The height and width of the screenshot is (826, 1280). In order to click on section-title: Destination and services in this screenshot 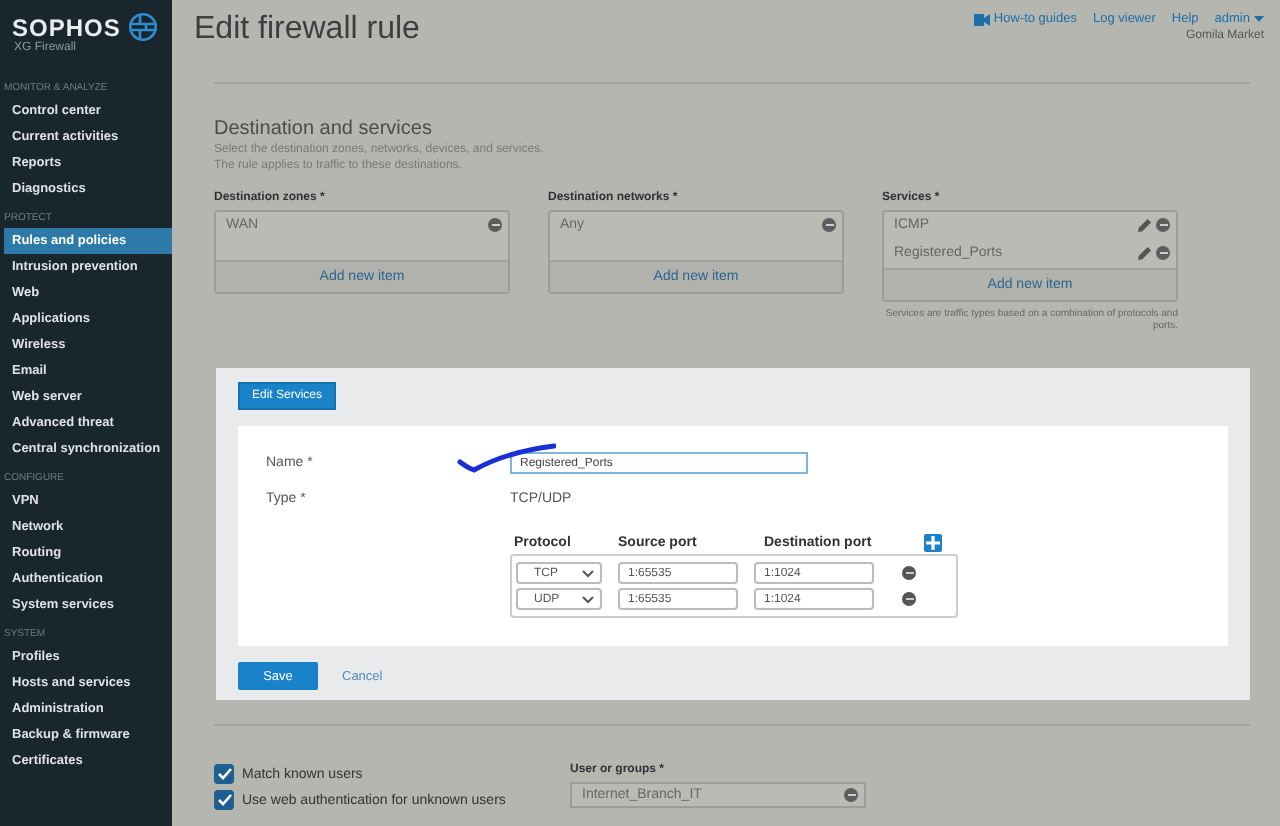, I will do `click(324, 129)`.